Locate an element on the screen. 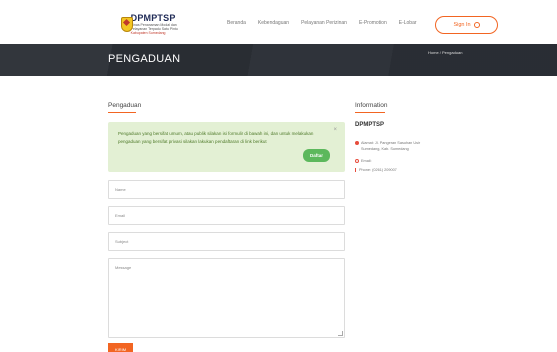  email-text: Email: is located at coordinates (366, 161).